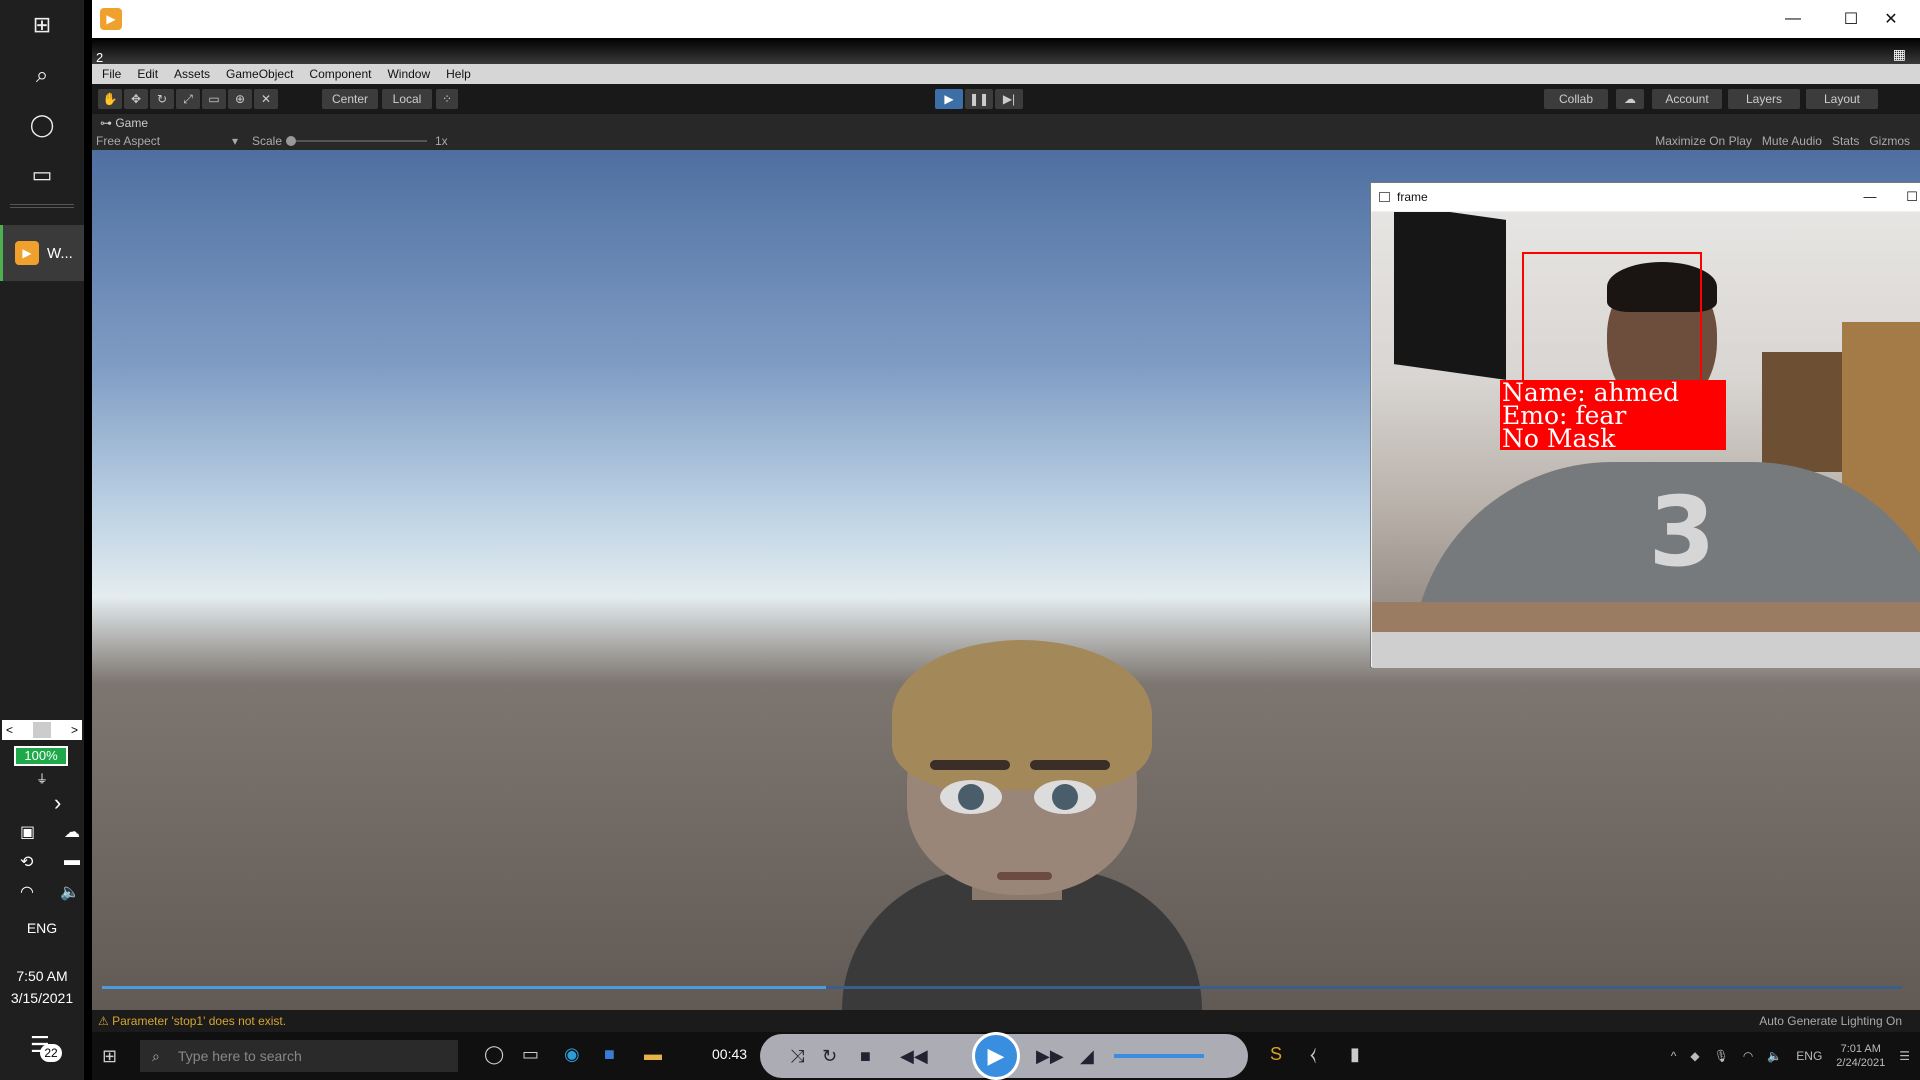 This screenshot has height=1080, width=1920. What do you see at coordinates (1721, 1056) in the screenshot?
I see `mic-icon: 🎙` at bounding box center [1721, 1056].